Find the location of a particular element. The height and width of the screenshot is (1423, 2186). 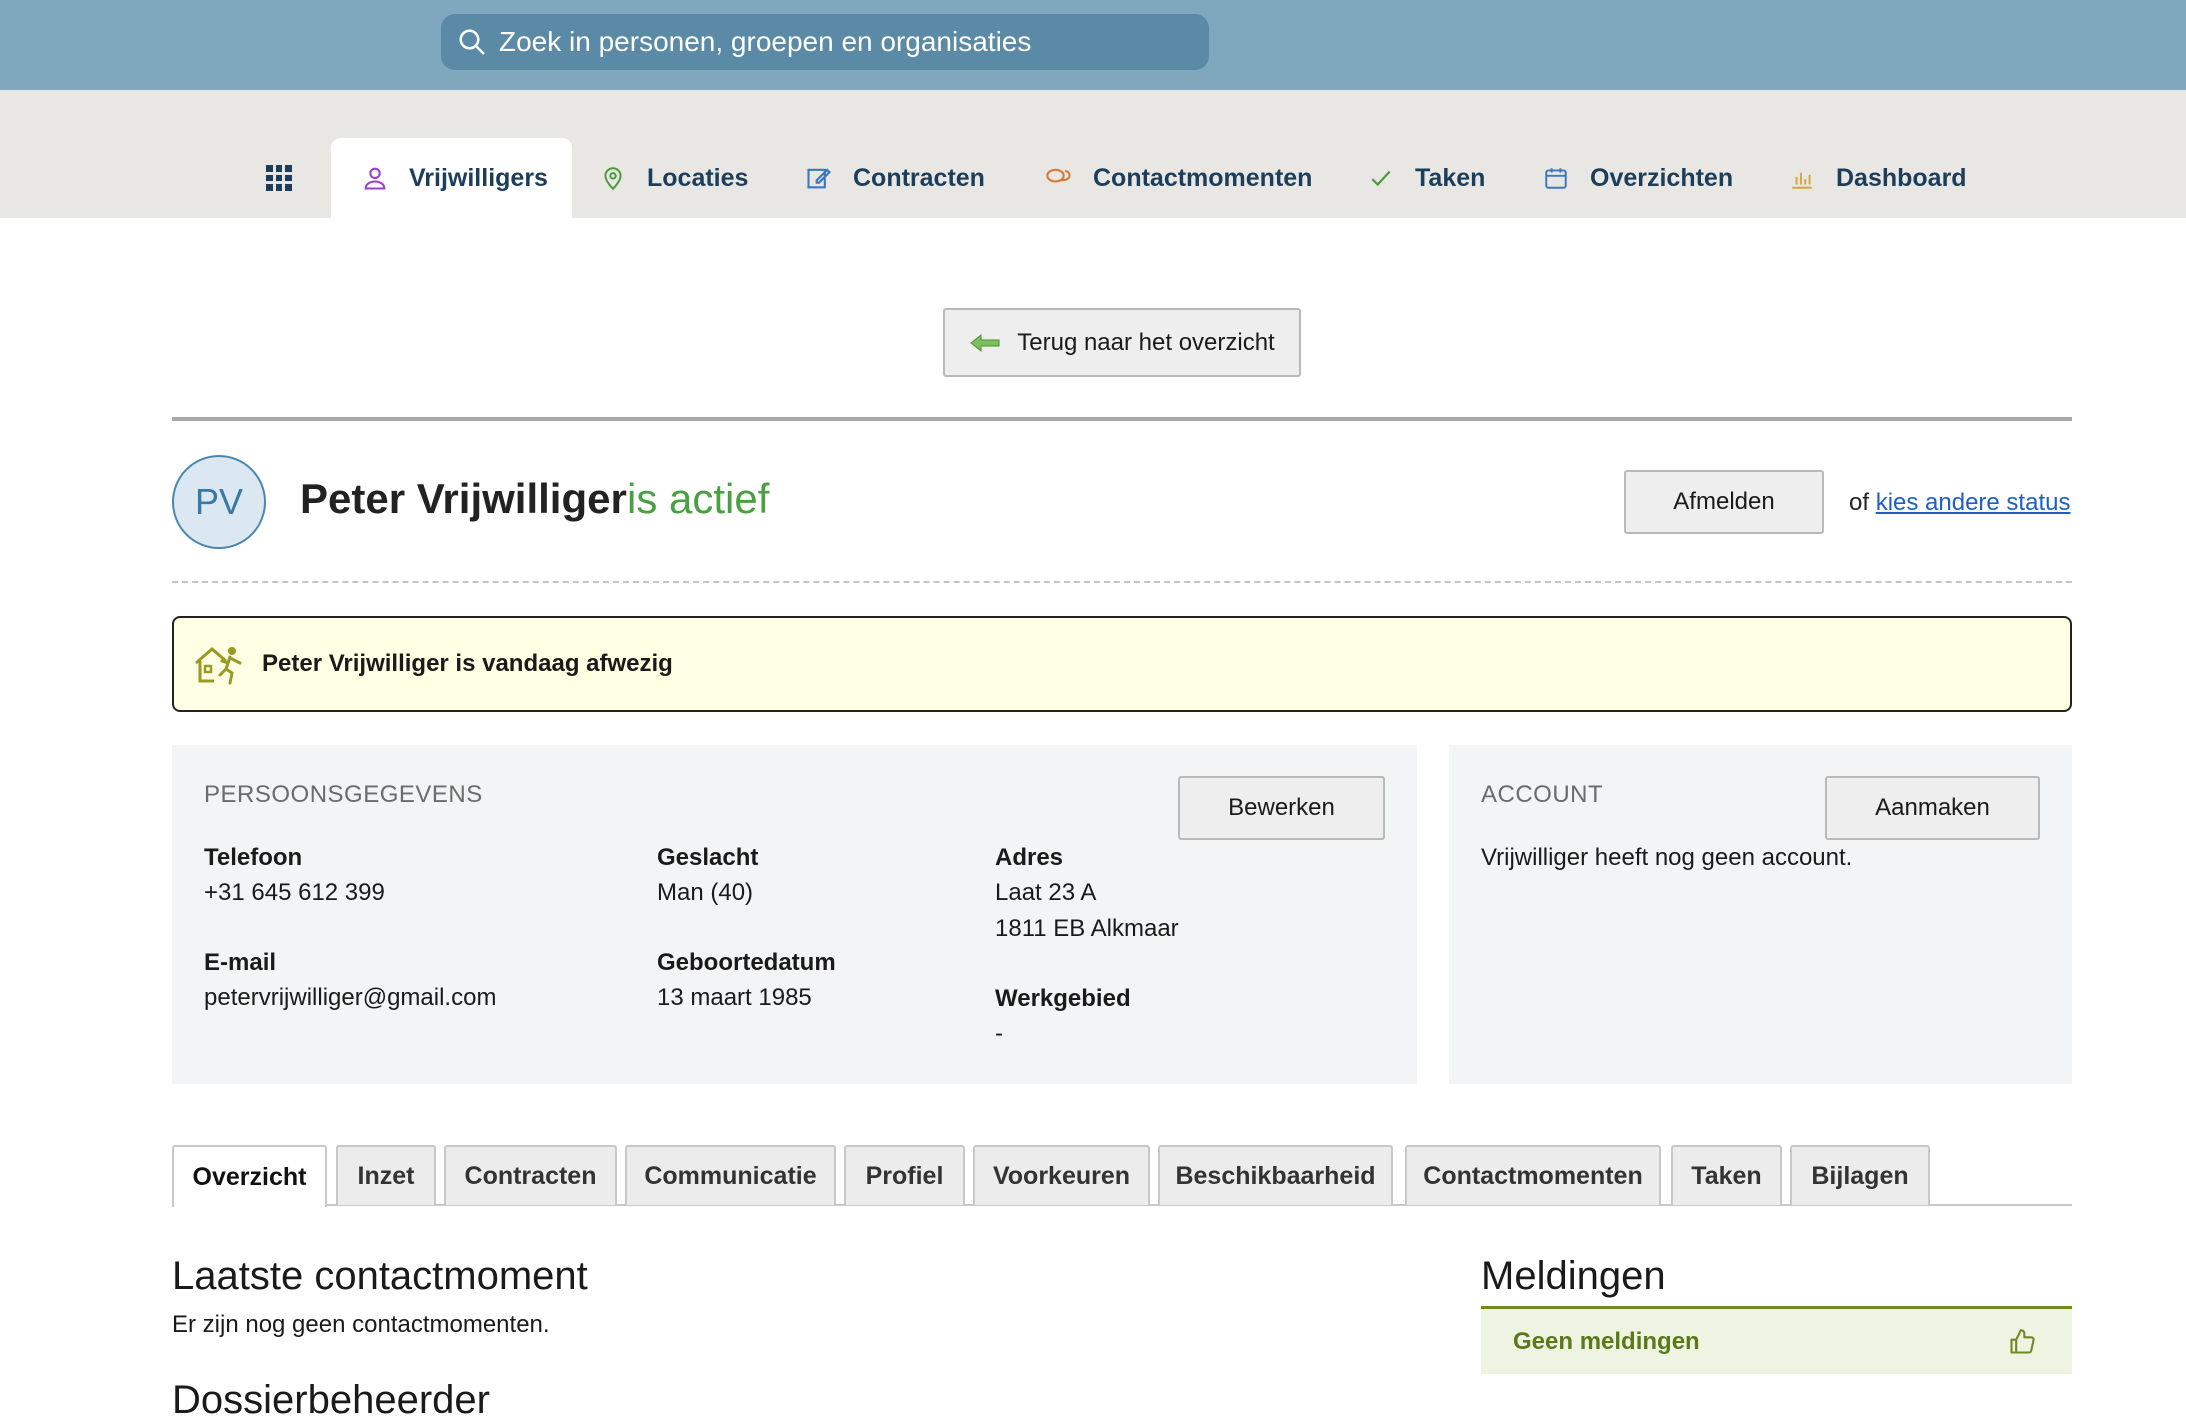

bar-chart-icon is located at coordinates (1802, 178).